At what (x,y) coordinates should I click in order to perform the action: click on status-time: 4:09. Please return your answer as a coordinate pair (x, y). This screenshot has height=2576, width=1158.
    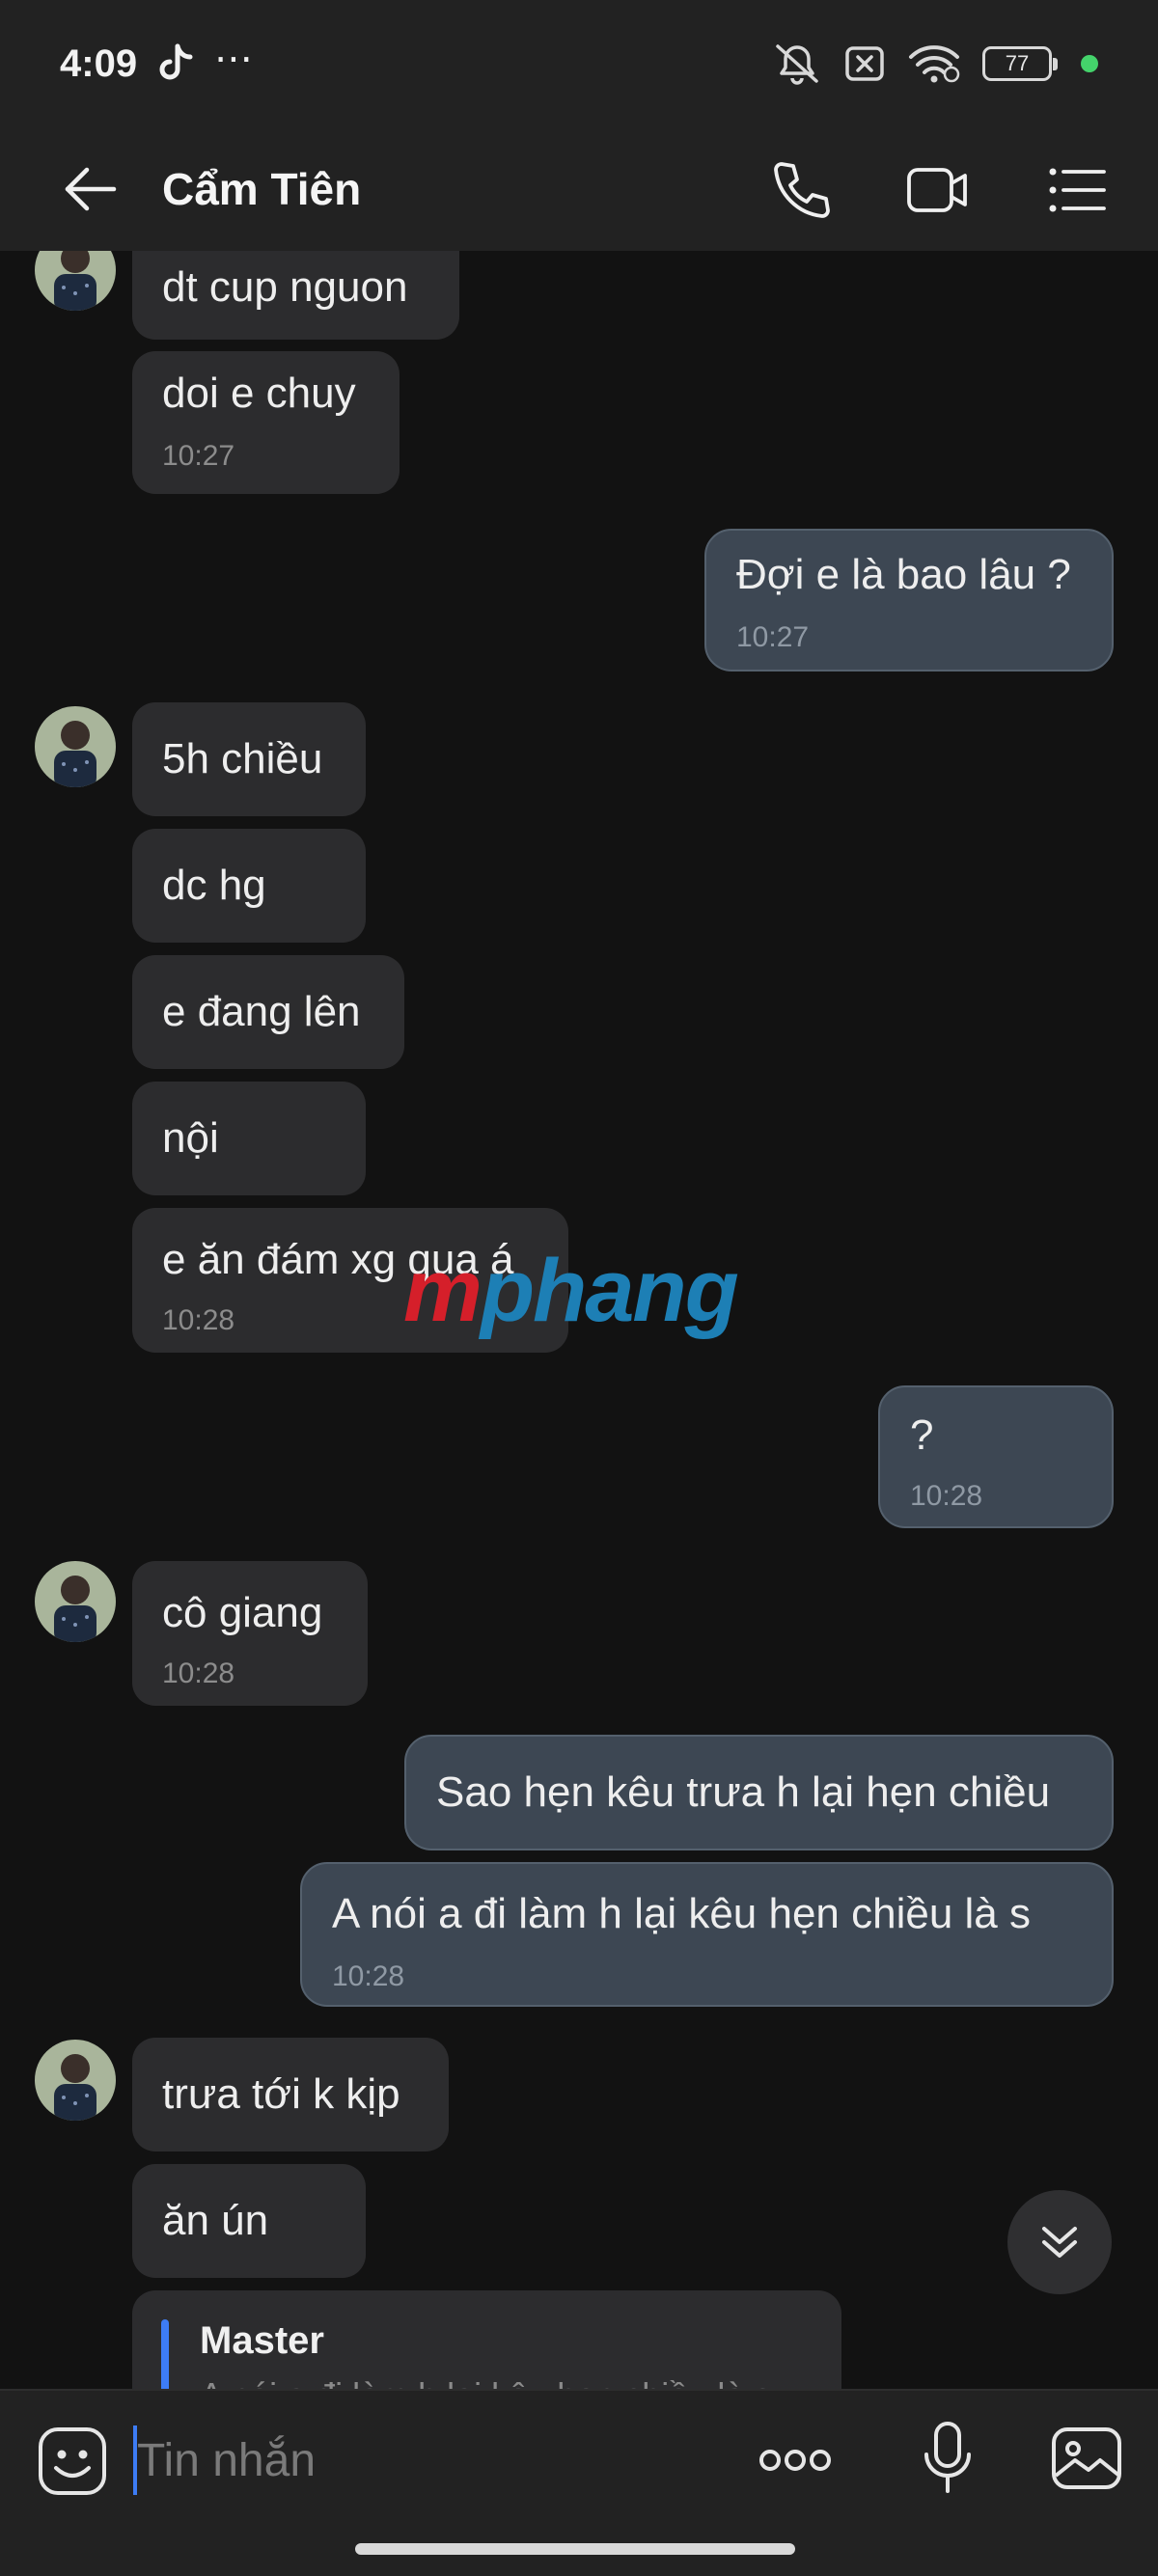
    Looking at the image, I should click on (99, 64).